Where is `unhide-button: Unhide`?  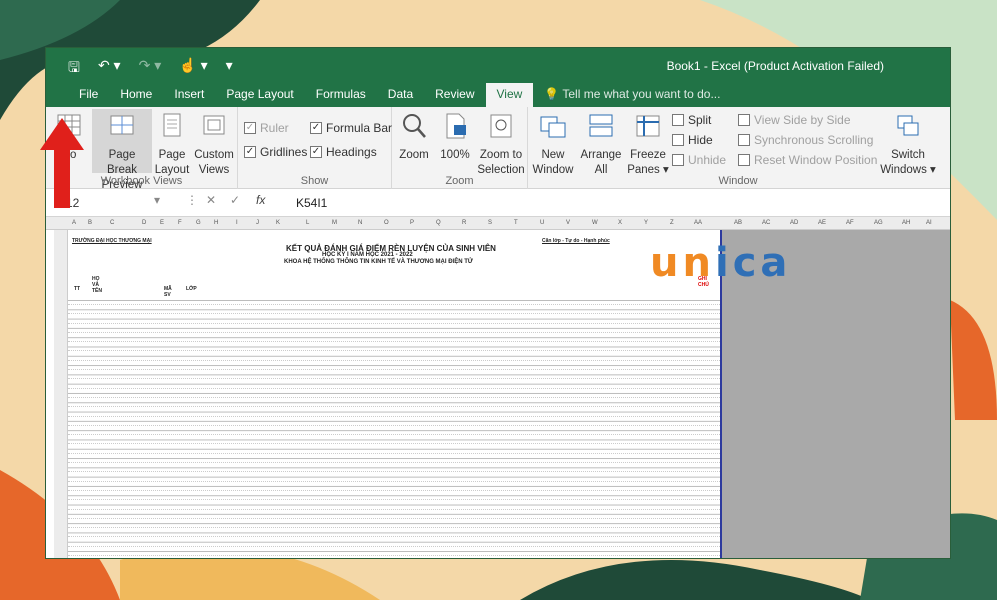 unhide-button: Unhide is located at coordinates (699, 160).